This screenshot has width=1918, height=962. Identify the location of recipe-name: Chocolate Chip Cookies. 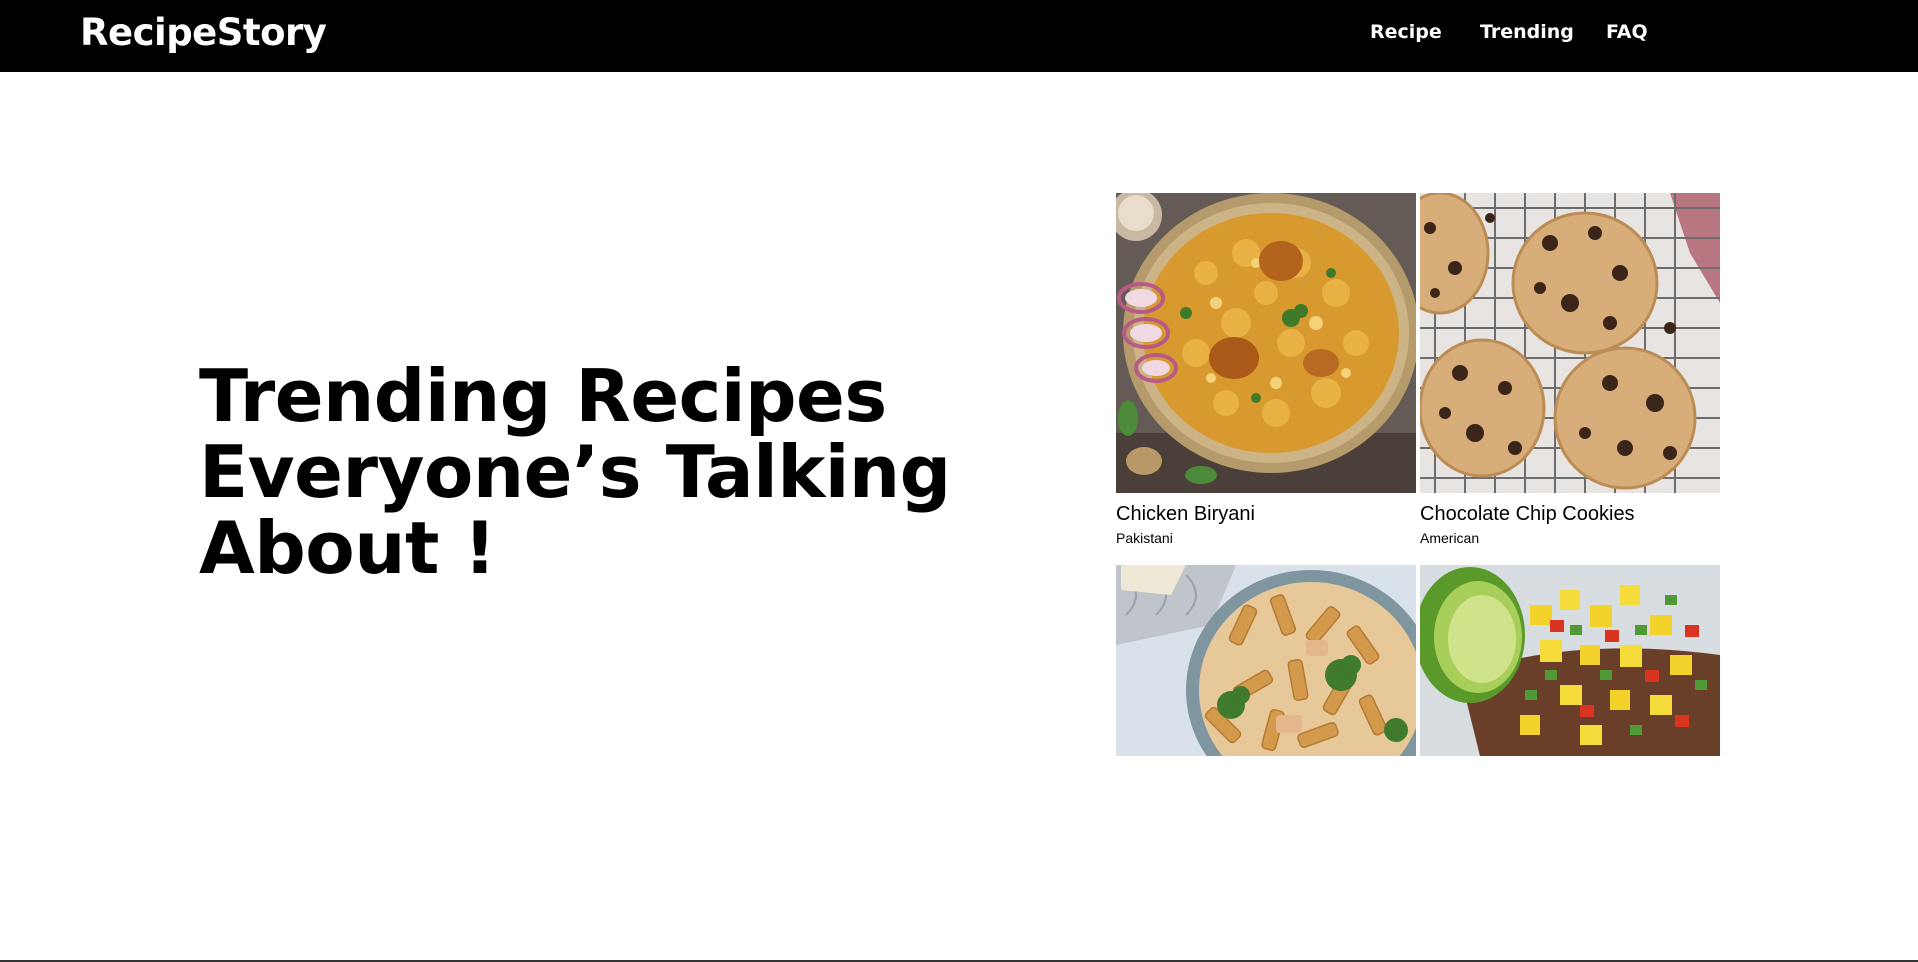
(1527, 514).